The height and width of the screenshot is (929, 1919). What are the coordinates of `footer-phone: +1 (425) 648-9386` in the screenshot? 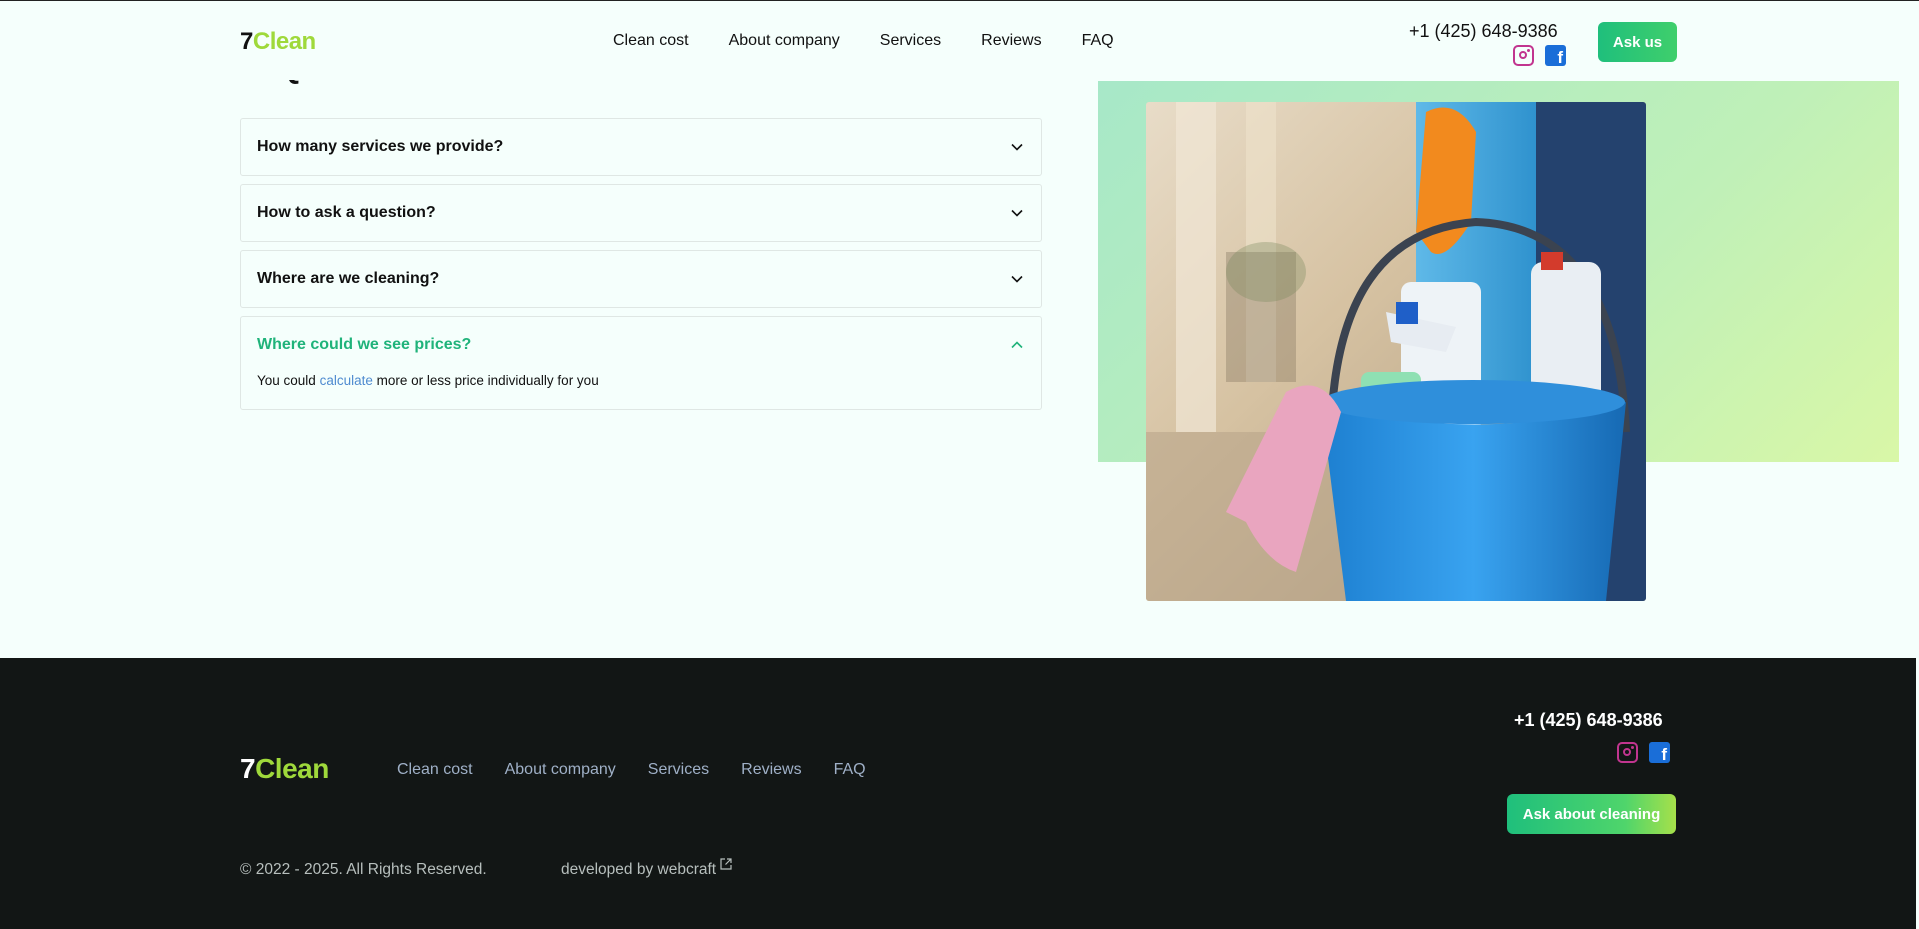 It's located at (1588, 720).